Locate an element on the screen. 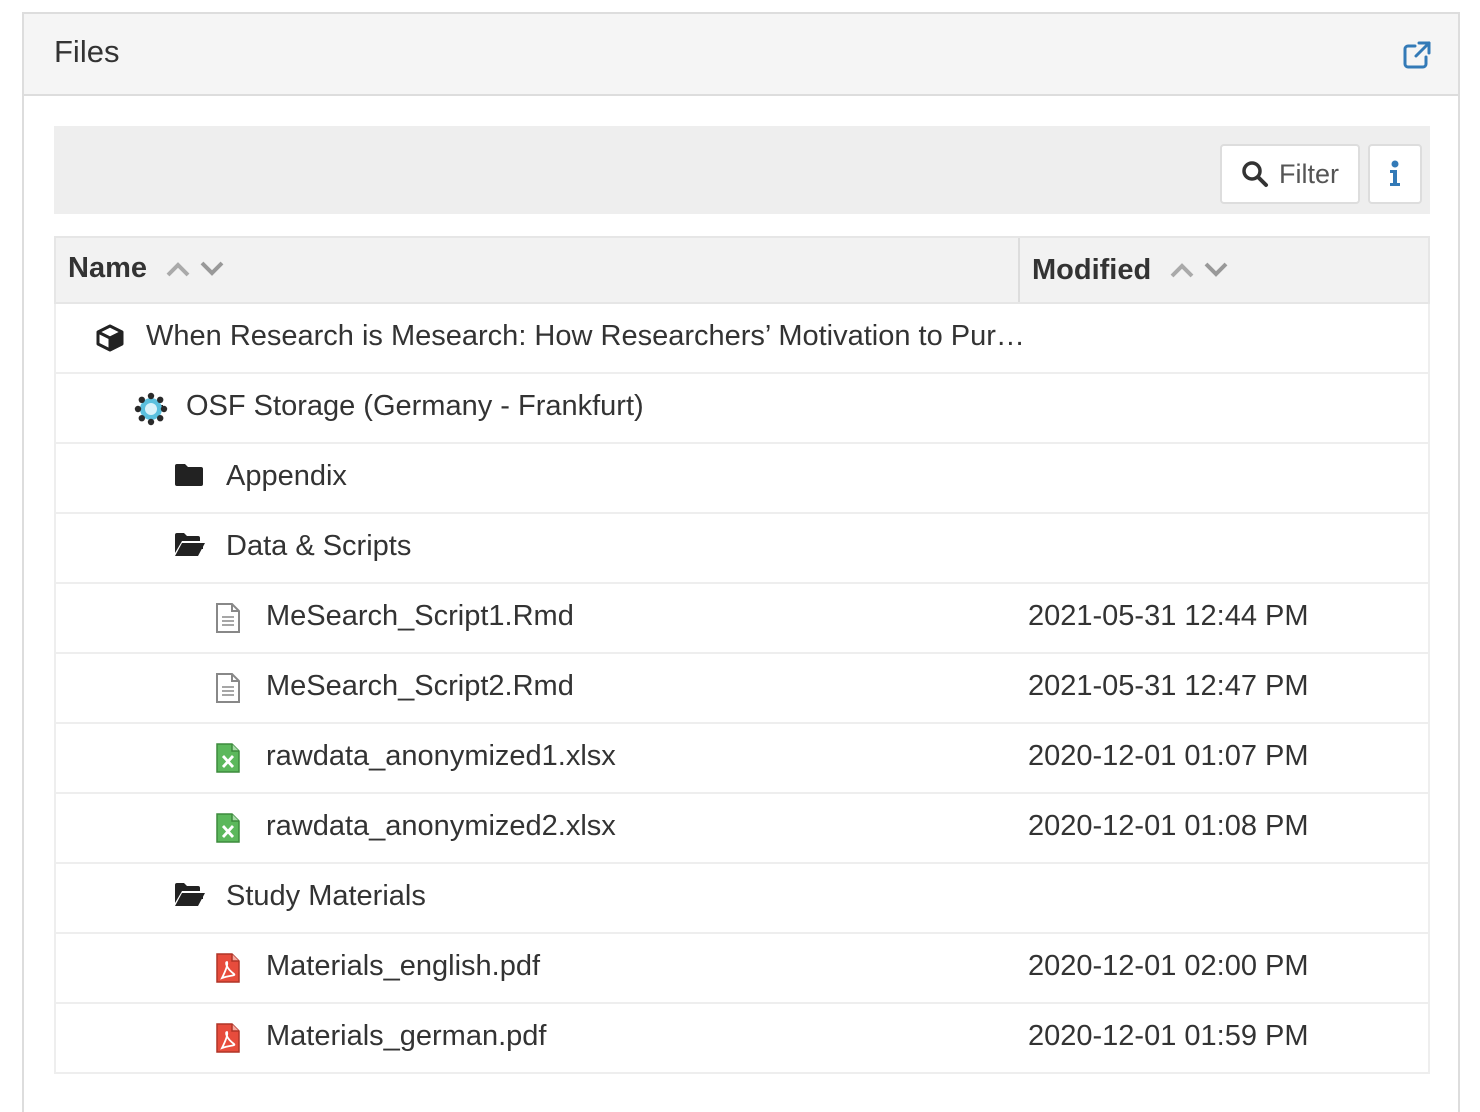  modified-date: 2020-12-01 02:00 PM is located at coordinates (1168, 966).